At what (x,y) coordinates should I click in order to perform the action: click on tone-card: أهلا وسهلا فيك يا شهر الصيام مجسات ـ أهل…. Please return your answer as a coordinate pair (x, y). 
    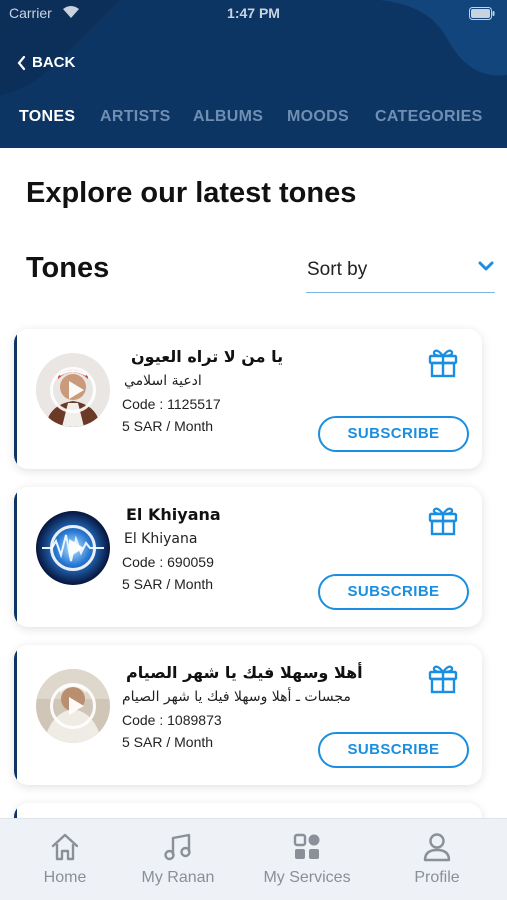
    Looking at the image, I should click on (248, 715).